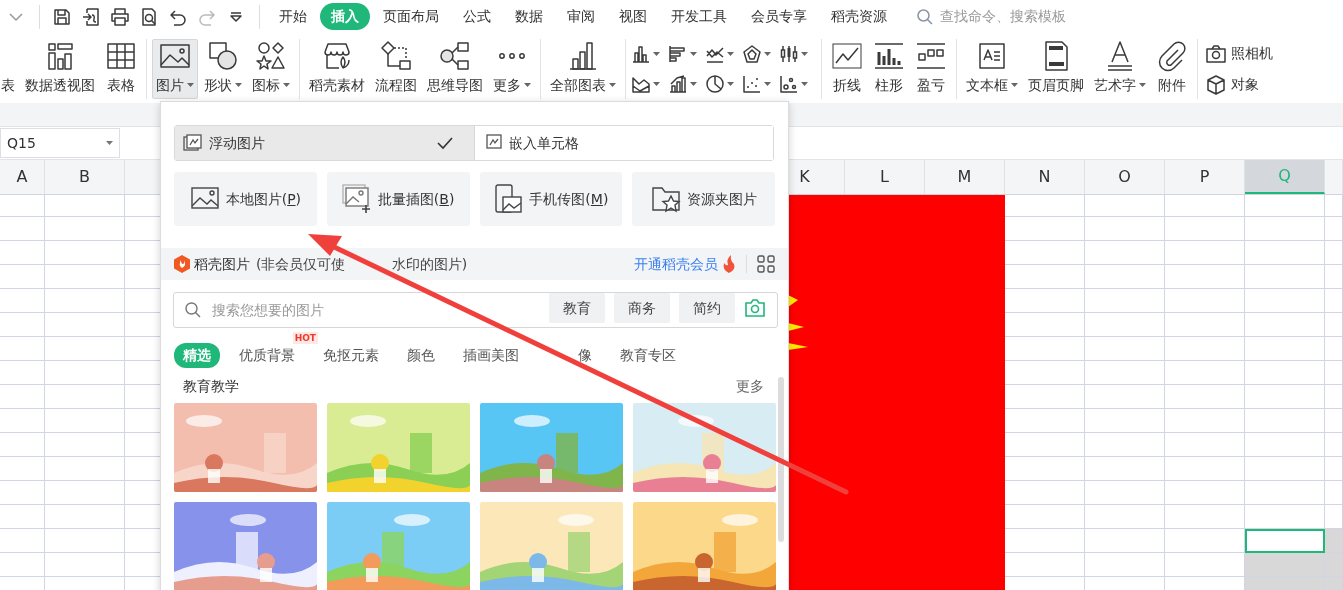  What do you see at coordinates (1045, 177) in the screenshot?
I see `column-header: N` at bounding box center [1045, 177].